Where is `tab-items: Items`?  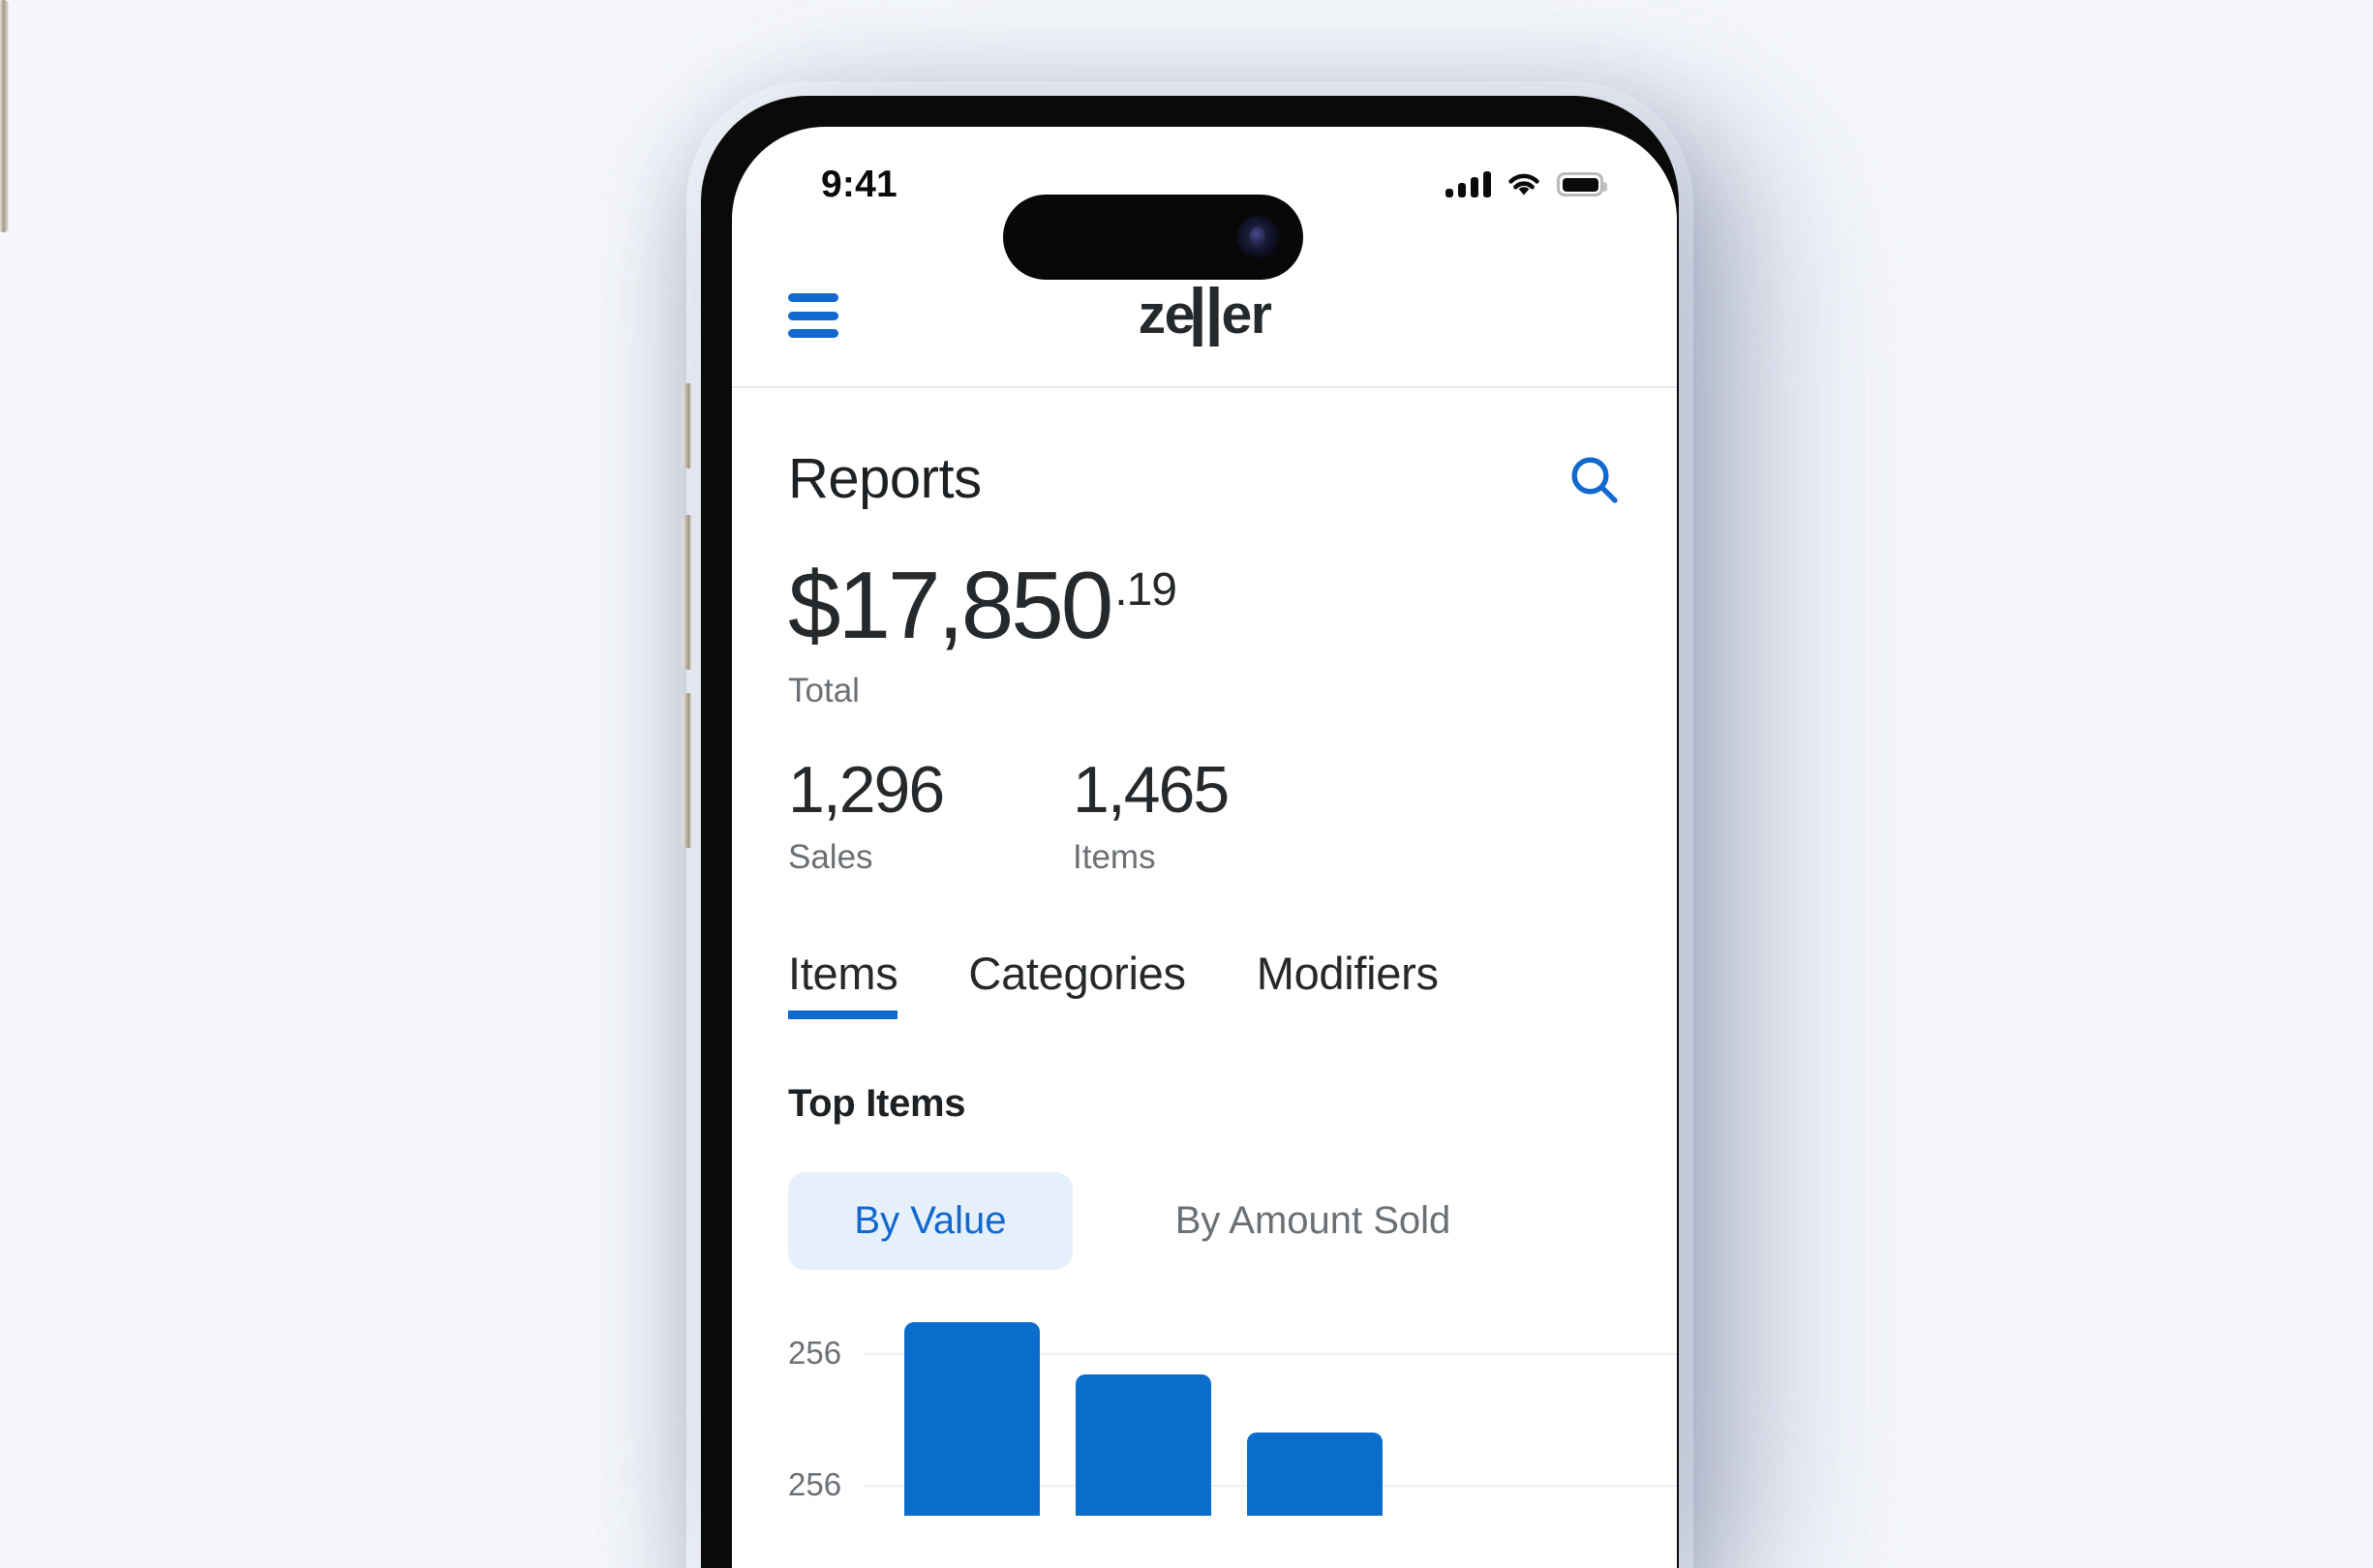 tab-items: Items is located at coordinates (843, 983).